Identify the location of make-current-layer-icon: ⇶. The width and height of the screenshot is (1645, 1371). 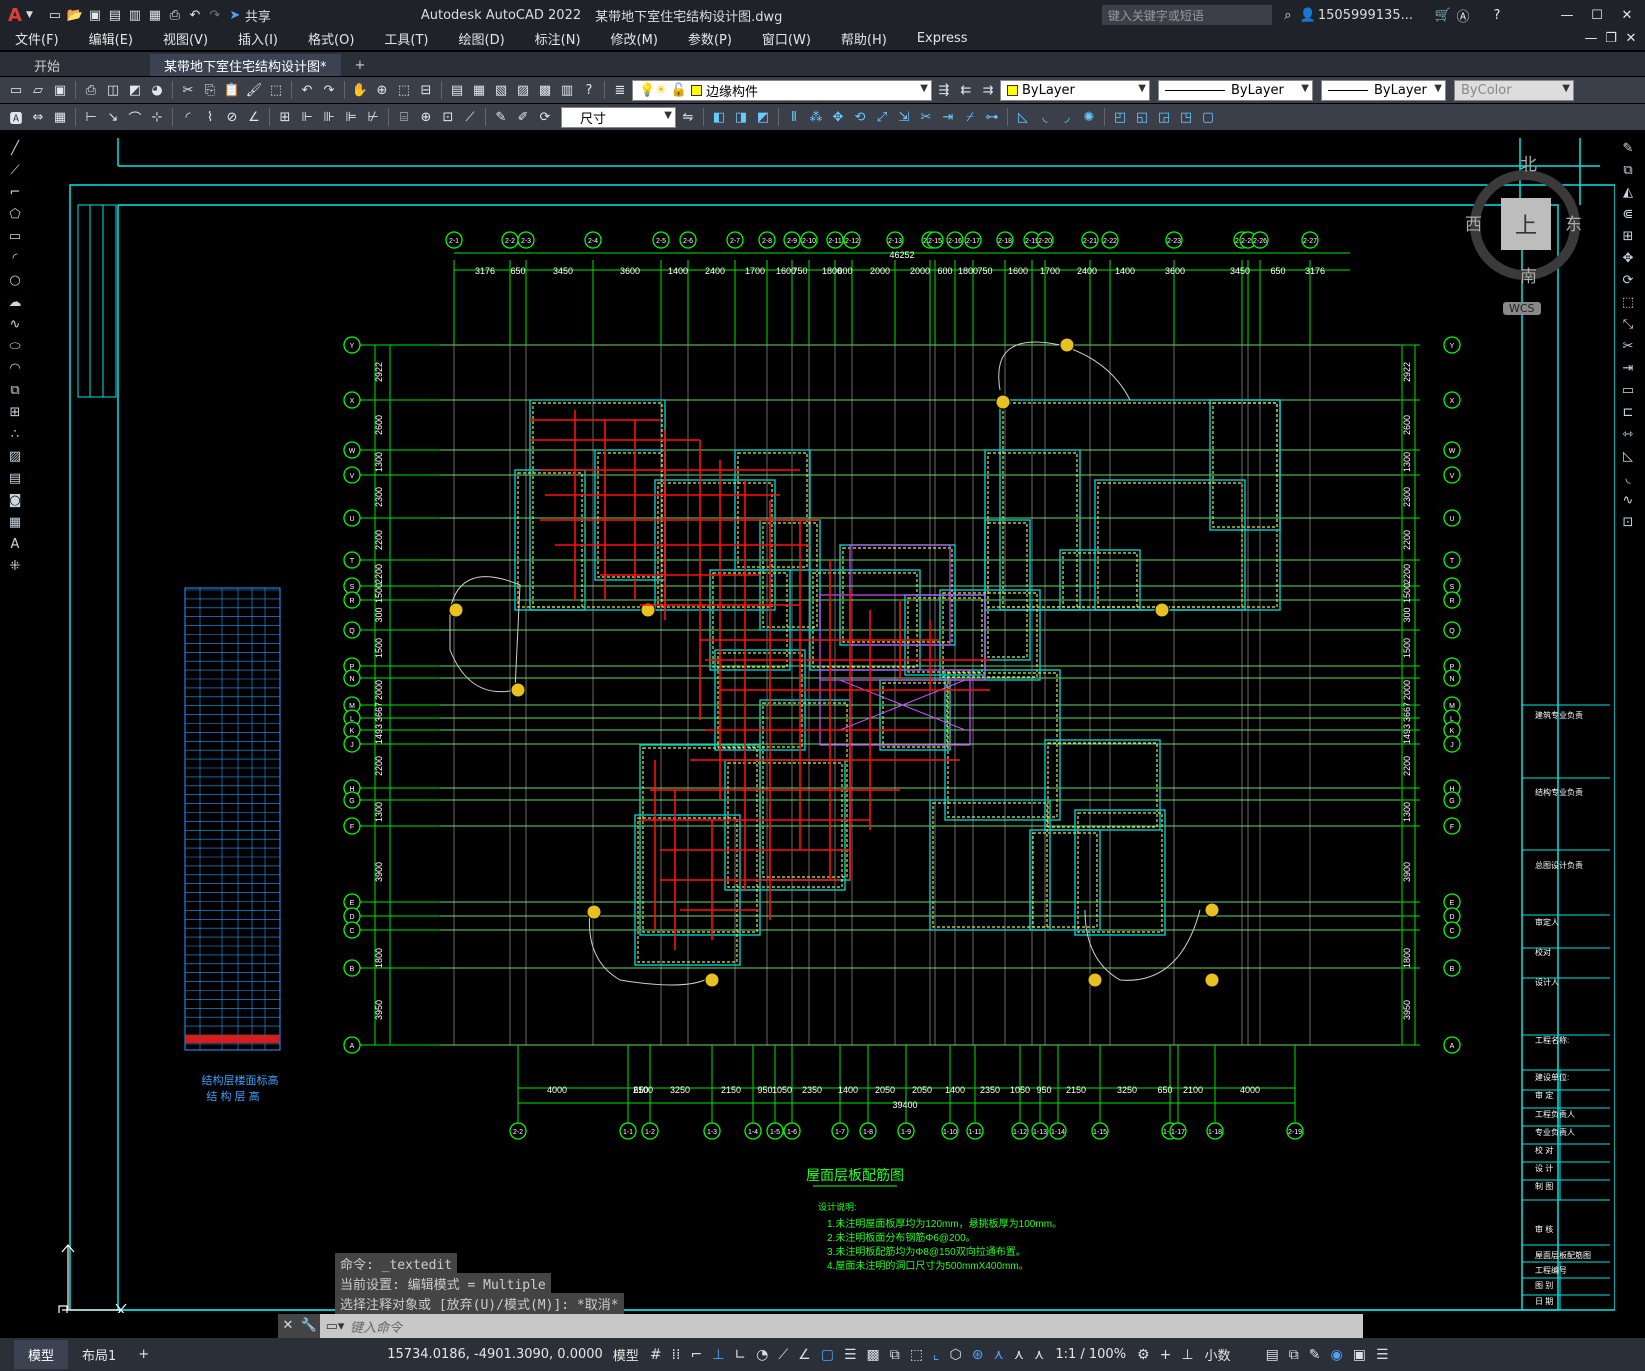
(944, 90).